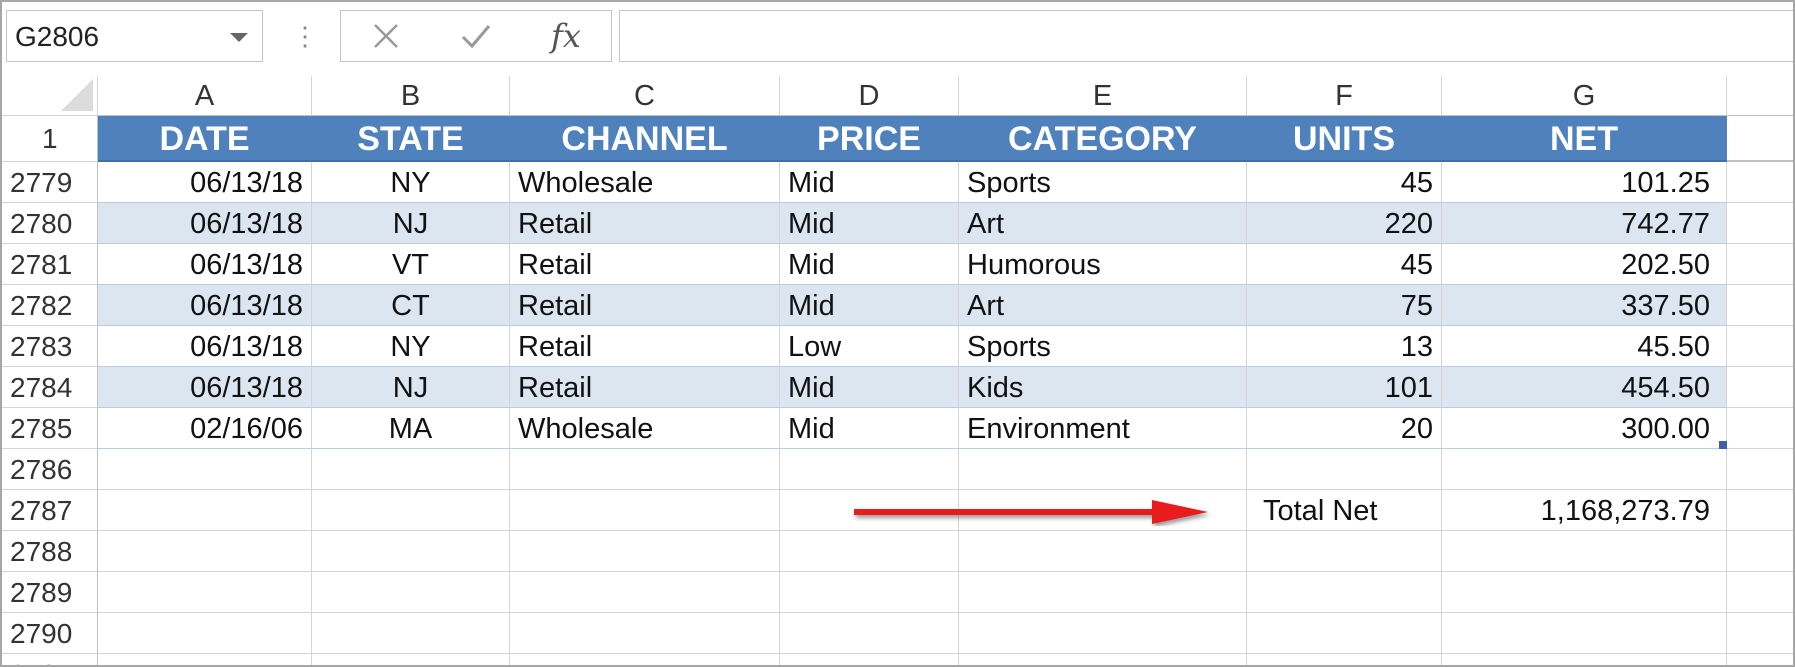 This screenshot has width=1795, height=667. What do you see at coordinates (50, 96) in the screenshot?
I see `select-all-button` at bounding box center [50, 96].